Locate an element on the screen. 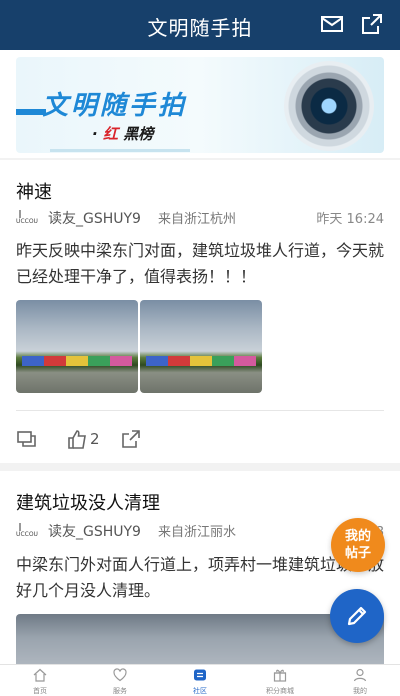 The height and width of the screenshot is (696, 400). post-author-row: UCCOU 读友_GSHUY9 来自浙江丽水 8月8 is located at coordinates (200, 531).